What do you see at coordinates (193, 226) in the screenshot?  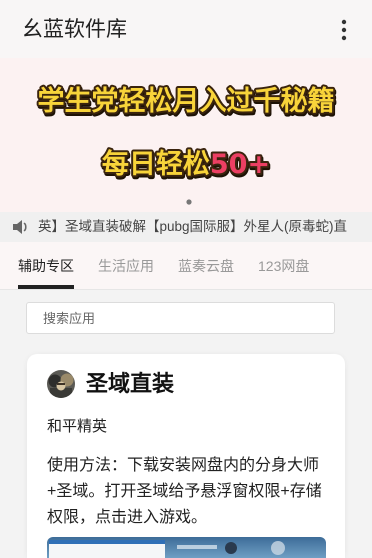 I see `notice-text: 英】圣域直装破解【pubg国际服】外星人(原毒蛇)直` at bounding box center [193, 226].